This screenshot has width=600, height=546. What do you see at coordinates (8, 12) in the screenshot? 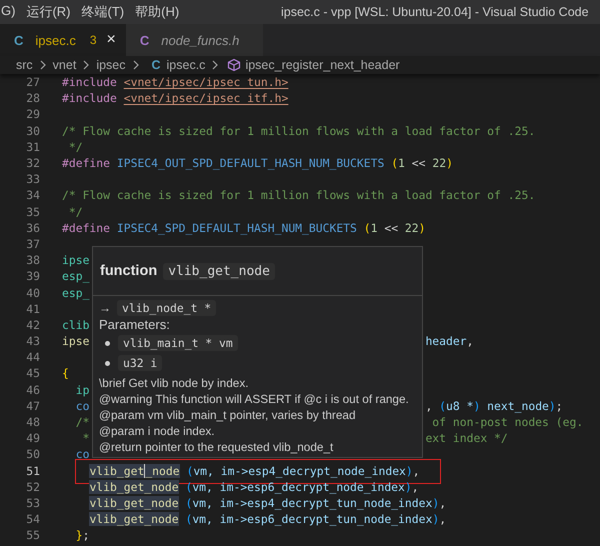
I see `menu-item: G)` at bounding box center [8, 12].